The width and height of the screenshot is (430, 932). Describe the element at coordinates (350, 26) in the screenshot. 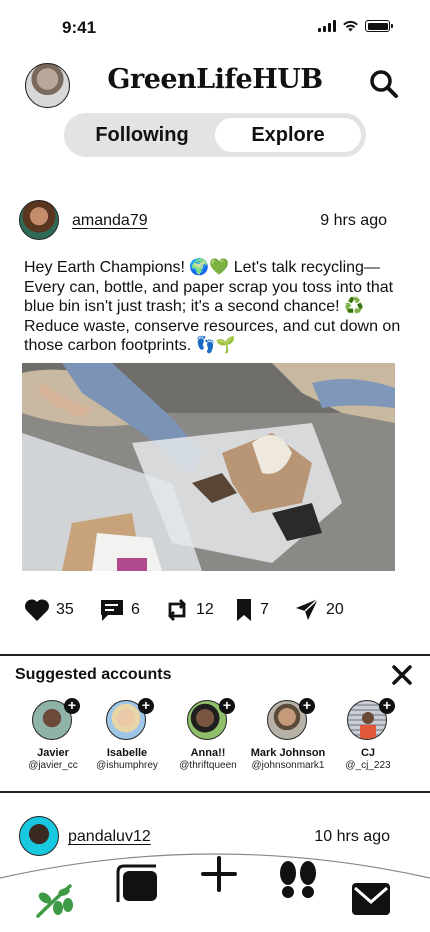

I see `wifi-icon` at that location.